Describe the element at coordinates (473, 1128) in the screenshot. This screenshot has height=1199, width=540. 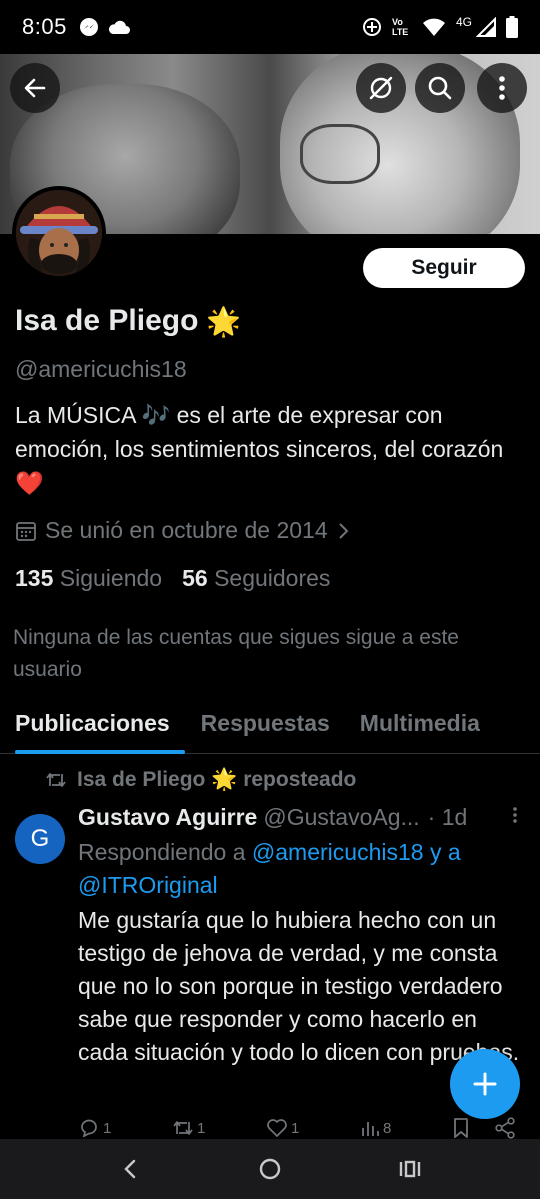
I see `bookmark-button` at that location.